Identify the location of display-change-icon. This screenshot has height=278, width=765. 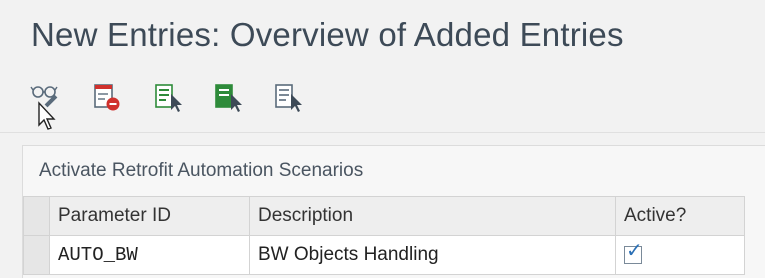
(46, 99).